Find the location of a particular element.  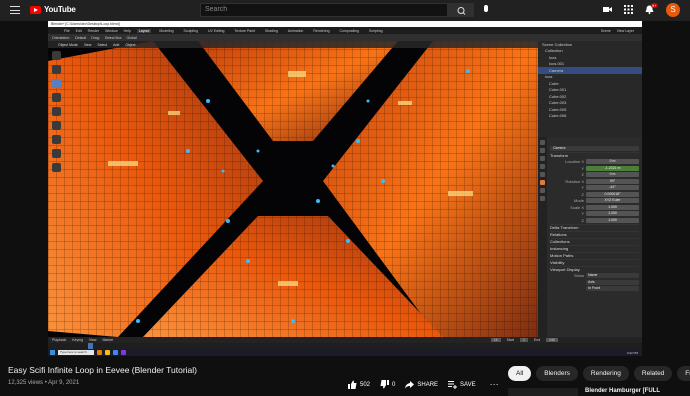

dislike-button: 0 is located at coordinates (387, 384).